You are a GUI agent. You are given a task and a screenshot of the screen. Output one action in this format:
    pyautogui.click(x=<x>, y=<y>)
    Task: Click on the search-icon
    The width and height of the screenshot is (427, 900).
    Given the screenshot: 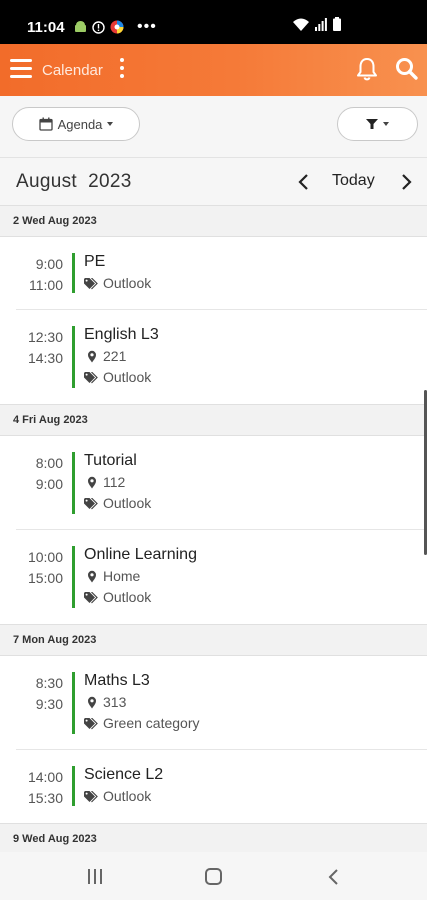 What is the action you would take?
    pyautogui.click(x=407, y=69)
    